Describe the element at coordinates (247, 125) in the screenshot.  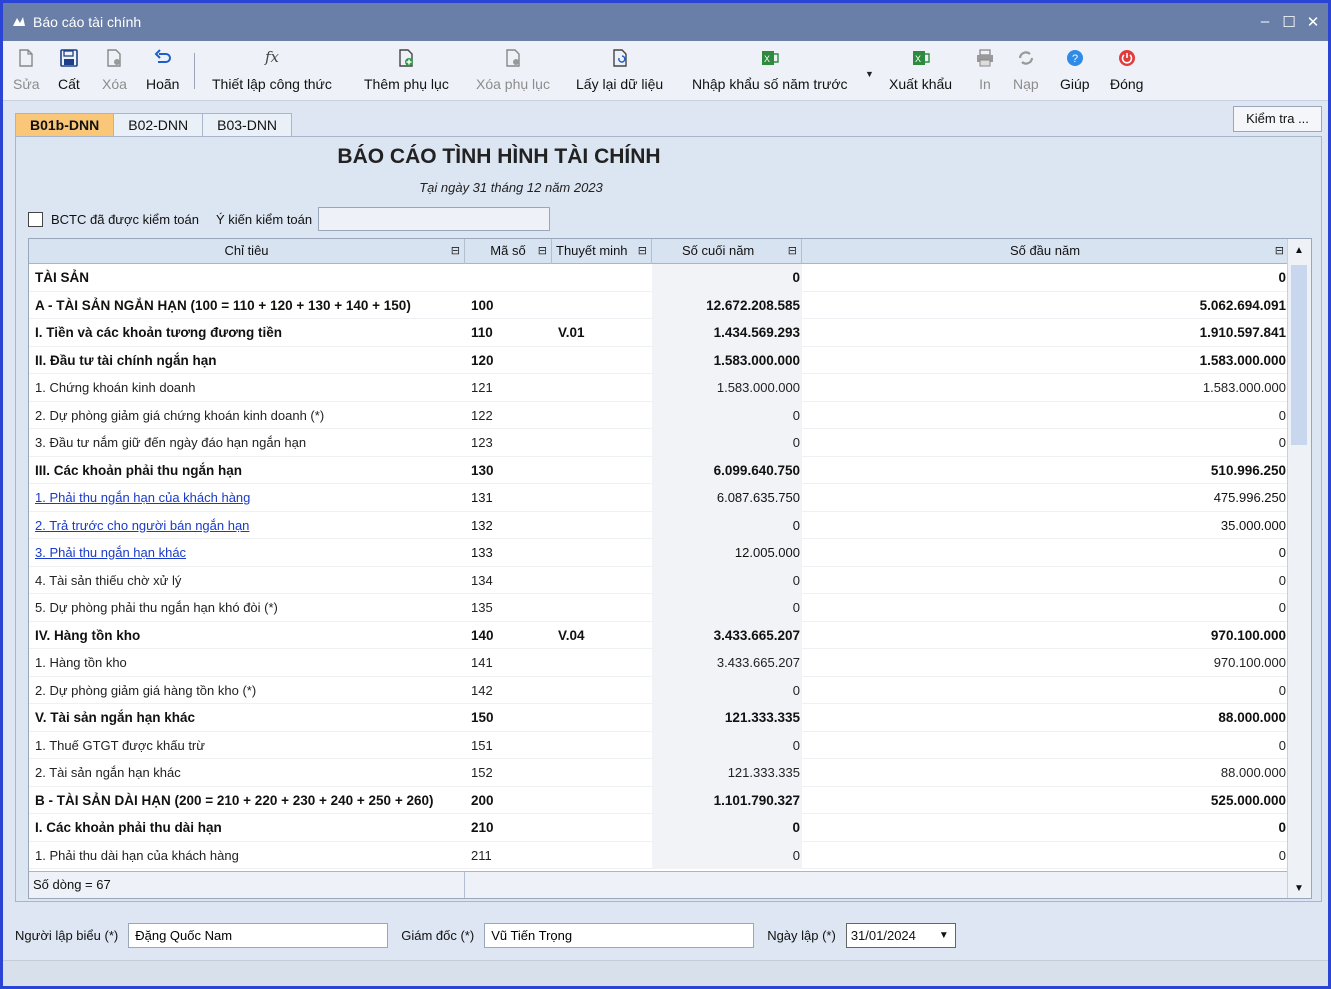
I see `tab-b03-dnn: B03-DNN` at that location.